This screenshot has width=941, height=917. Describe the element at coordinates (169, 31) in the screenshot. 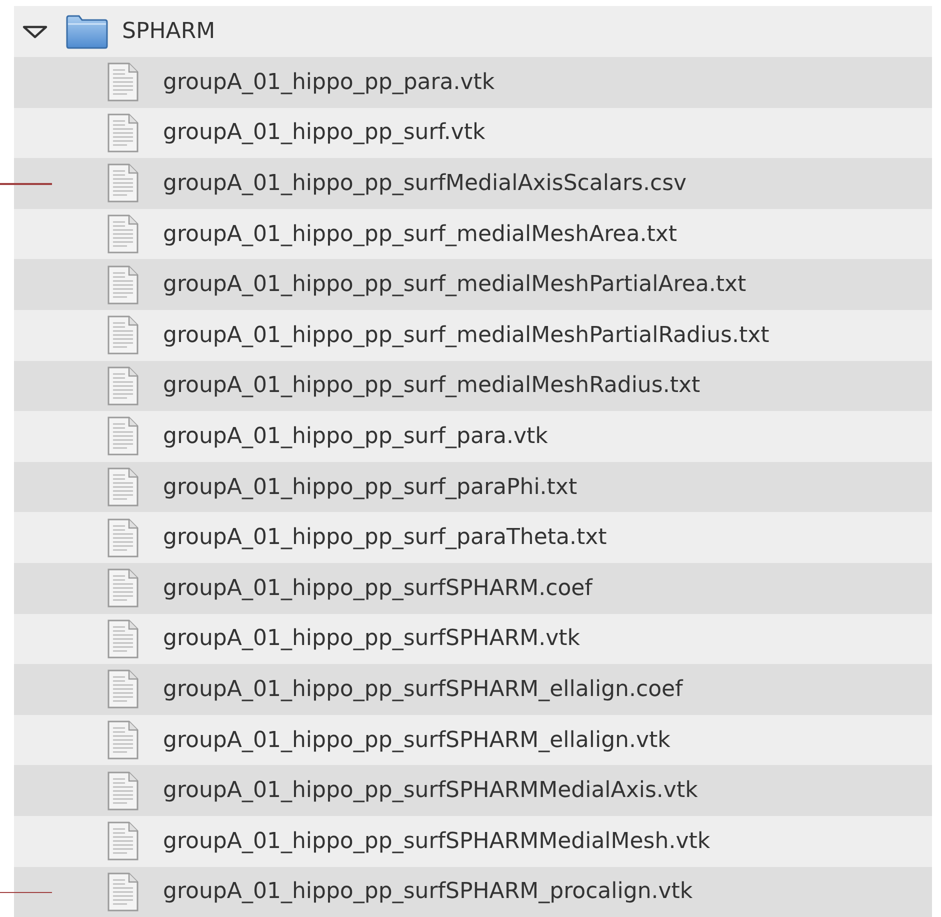

I see `folder-name: SPHARM` at that location.